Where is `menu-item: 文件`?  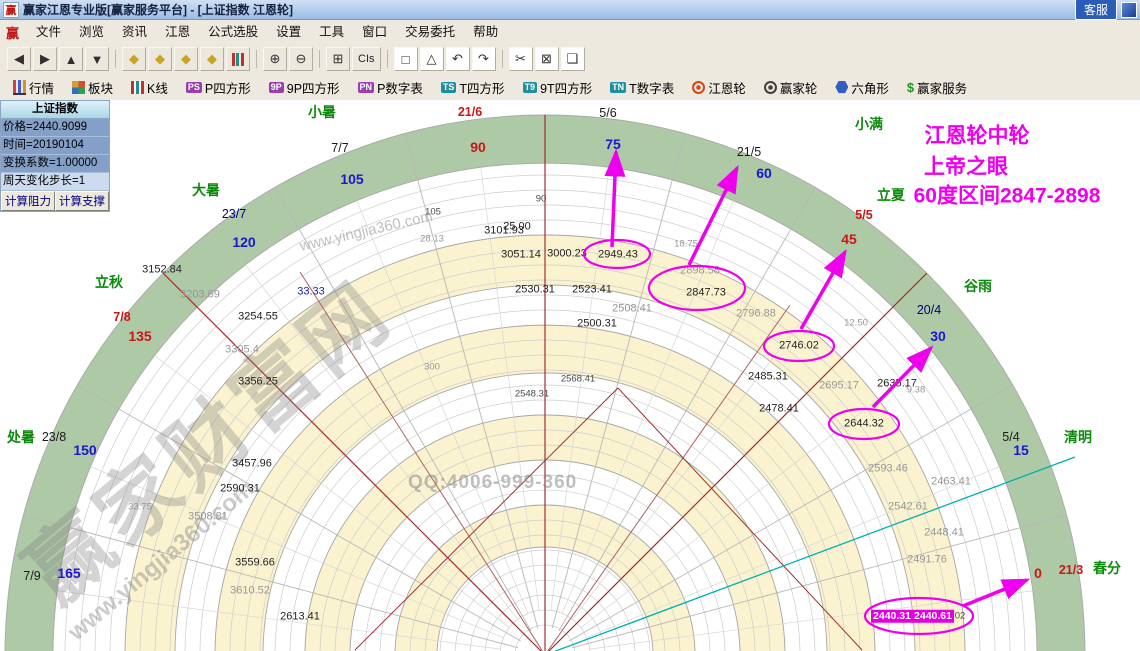 menu-item: 文件 is located at coordinates (48, 32).